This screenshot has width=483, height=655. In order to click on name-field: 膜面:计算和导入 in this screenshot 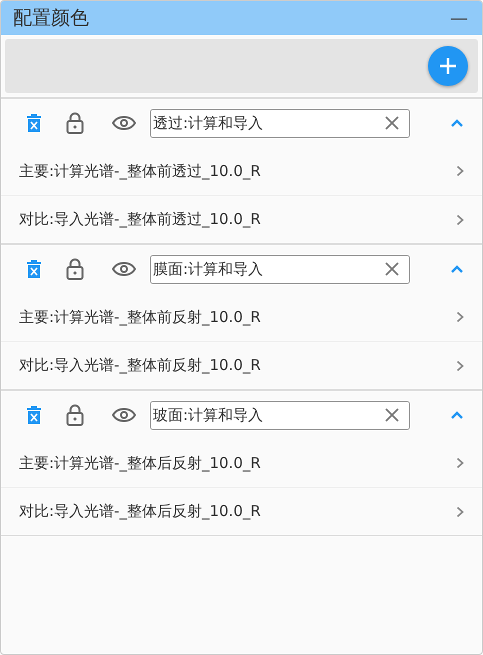, I will do `click(280, 269)`.